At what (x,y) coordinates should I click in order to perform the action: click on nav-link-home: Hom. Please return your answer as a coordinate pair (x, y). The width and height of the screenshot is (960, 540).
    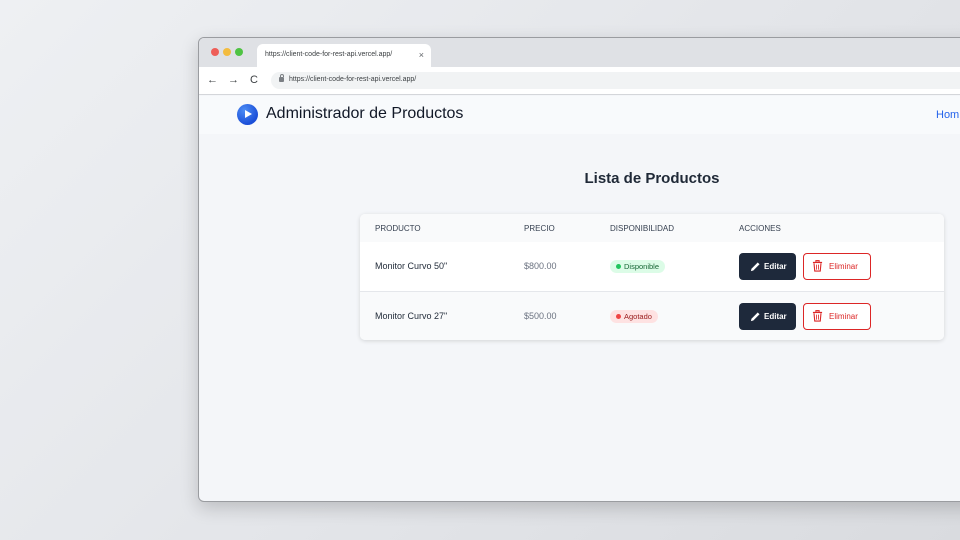
    Looking at the image, I should click on (947, 115).